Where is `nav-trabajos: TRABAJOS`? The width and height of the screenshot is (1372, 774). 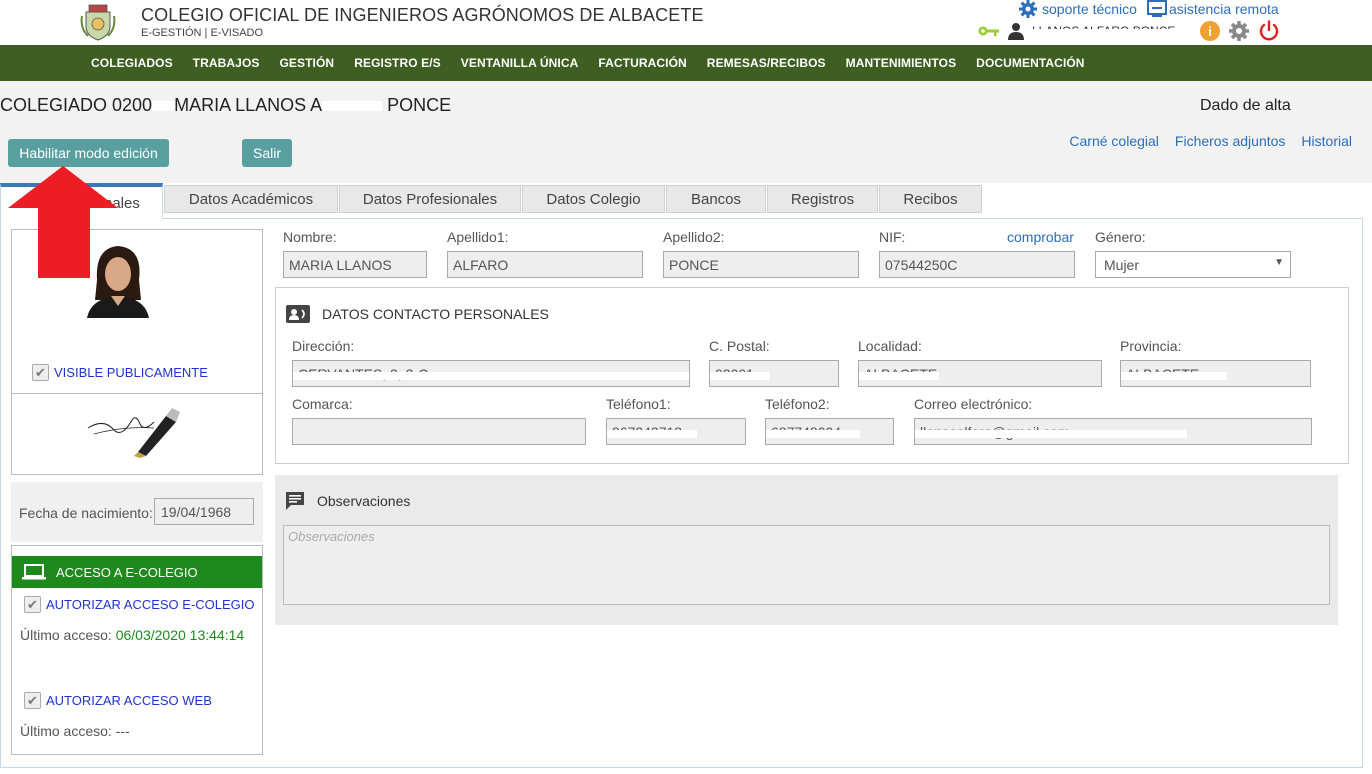 nav-trabajos: TRABAJOS is located at coordinates (226, 63).